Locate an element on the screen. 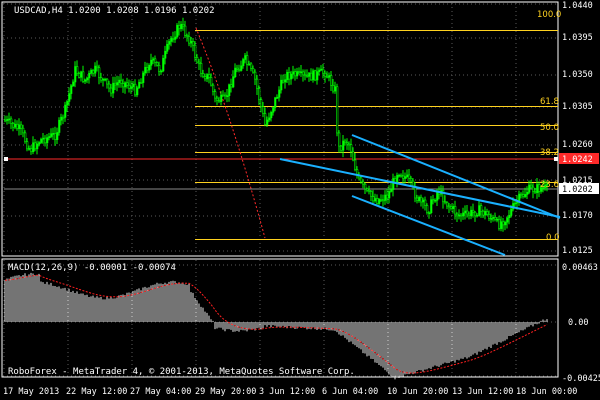  time-tick: 18 Jun 00:00 is located at coordinates (546, 392).